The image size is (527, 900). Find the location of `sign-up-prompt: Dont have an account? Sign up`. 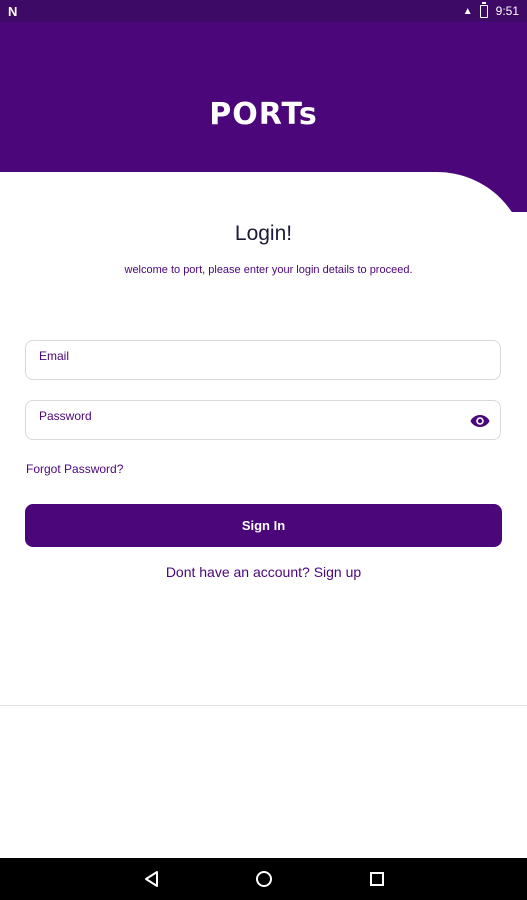

sign-up-prompt: Dont have an account? Sign up is located at coordinates (263, 572).